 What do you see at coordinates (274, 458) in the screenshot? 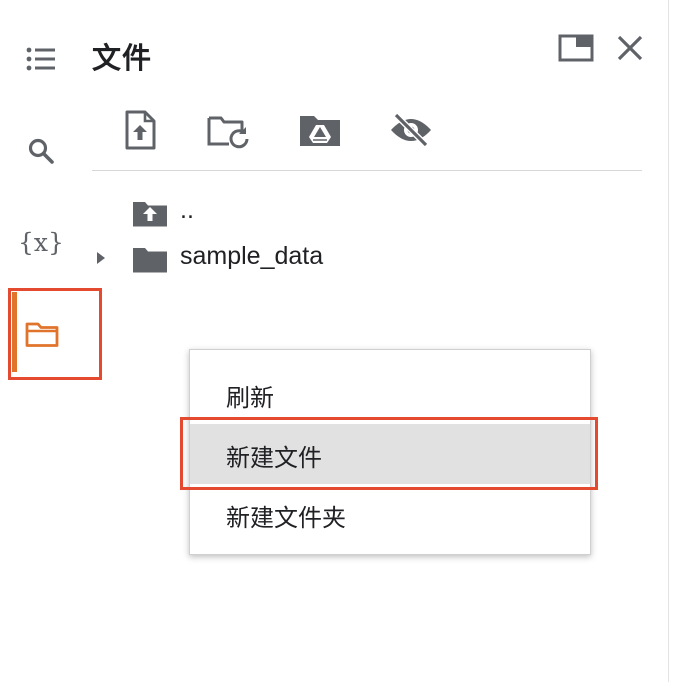
I see `menu-item-label: 新建文件` at bounding box center [274, 458].